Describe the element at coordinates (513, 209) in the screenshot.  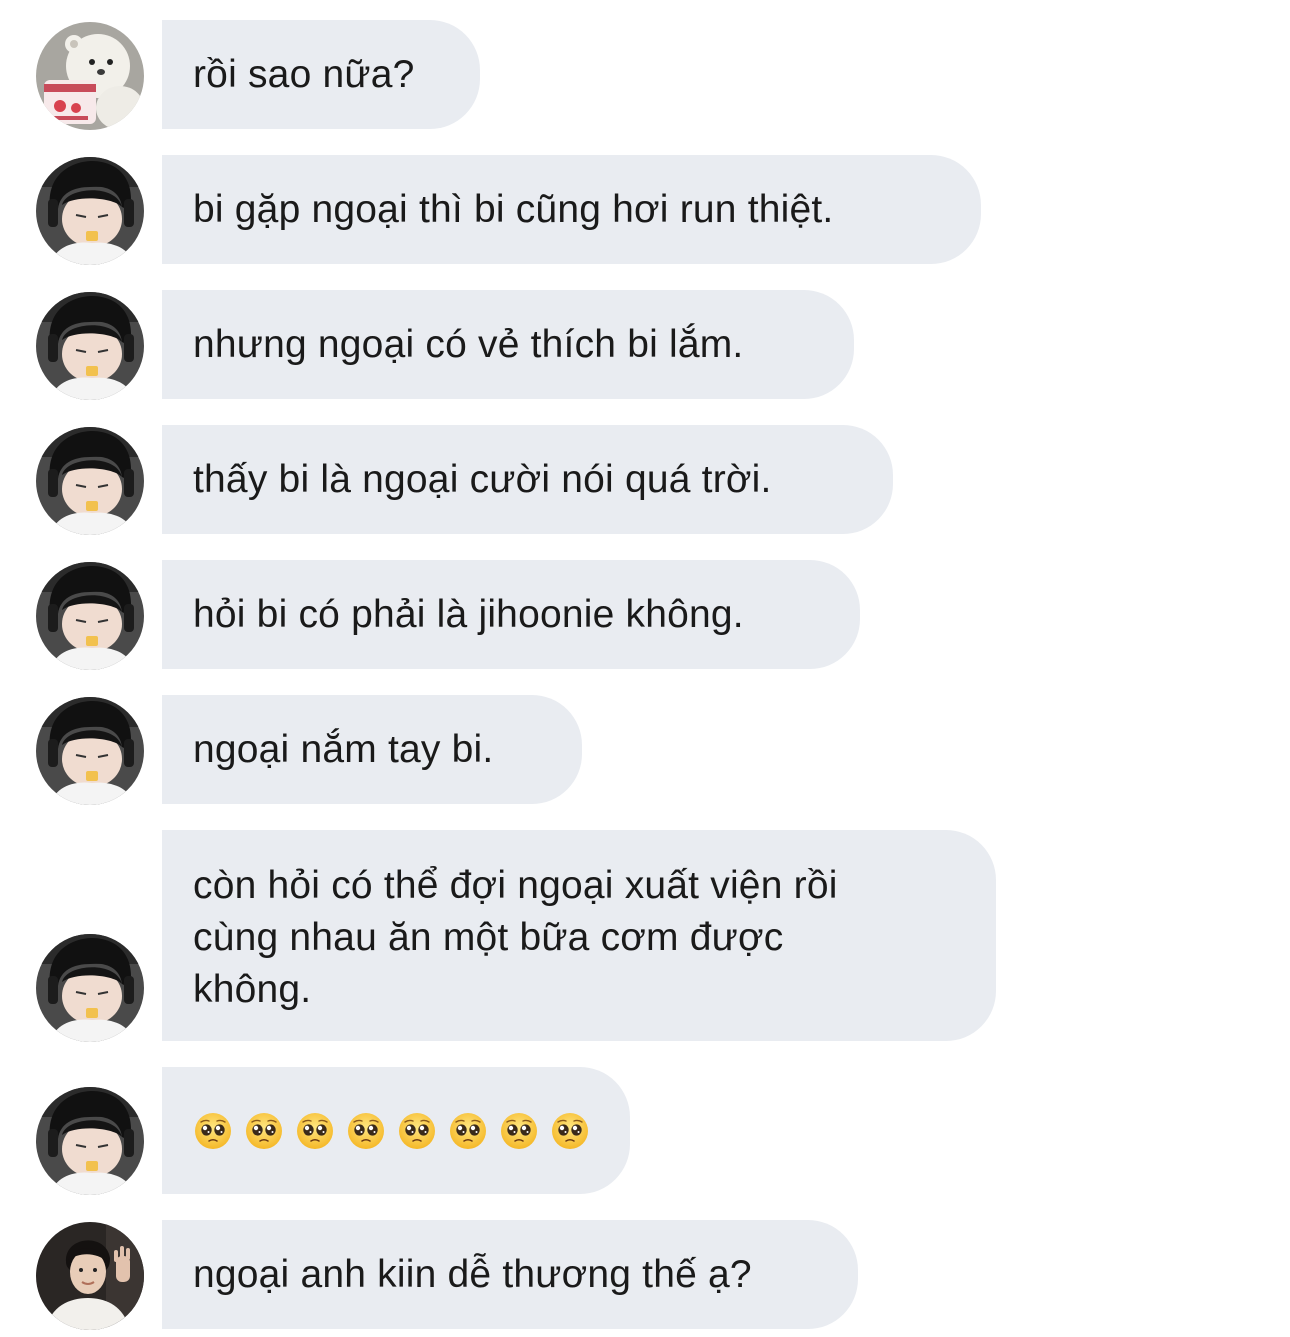
I see `message-text: bi gặp ngoại thì bi cũng hơi run thiệt.` at that location.